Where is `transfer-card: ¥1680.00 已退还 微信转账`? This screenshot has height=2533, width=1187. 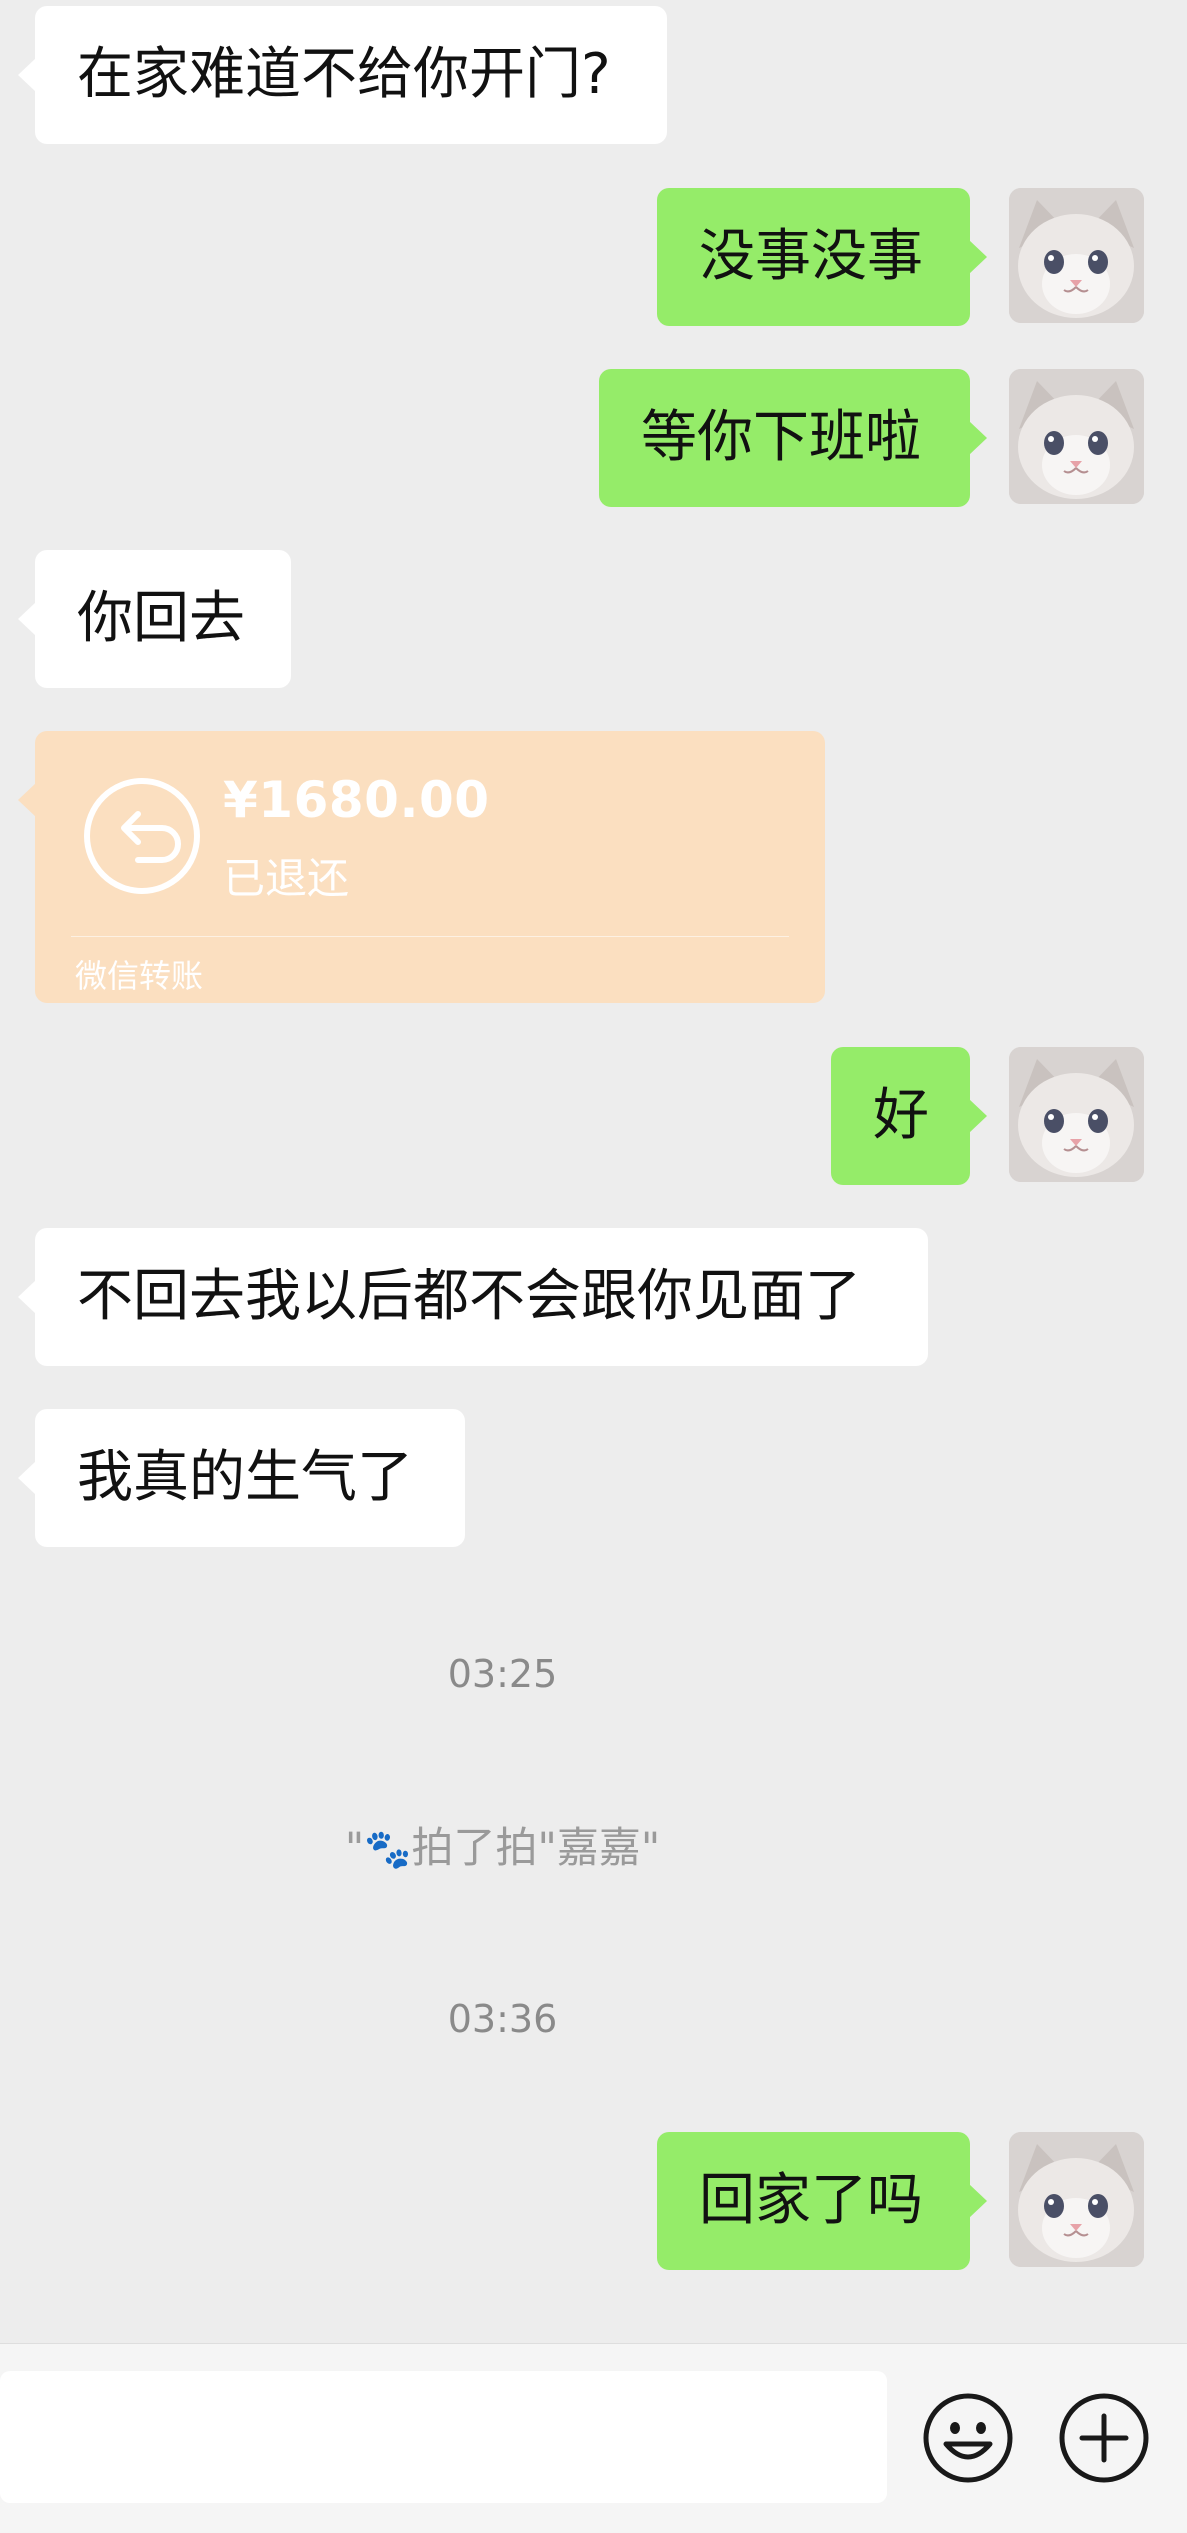 transfer-card: ¥1680.00 已退还 微信转账 is located at coordinates (421, 867).